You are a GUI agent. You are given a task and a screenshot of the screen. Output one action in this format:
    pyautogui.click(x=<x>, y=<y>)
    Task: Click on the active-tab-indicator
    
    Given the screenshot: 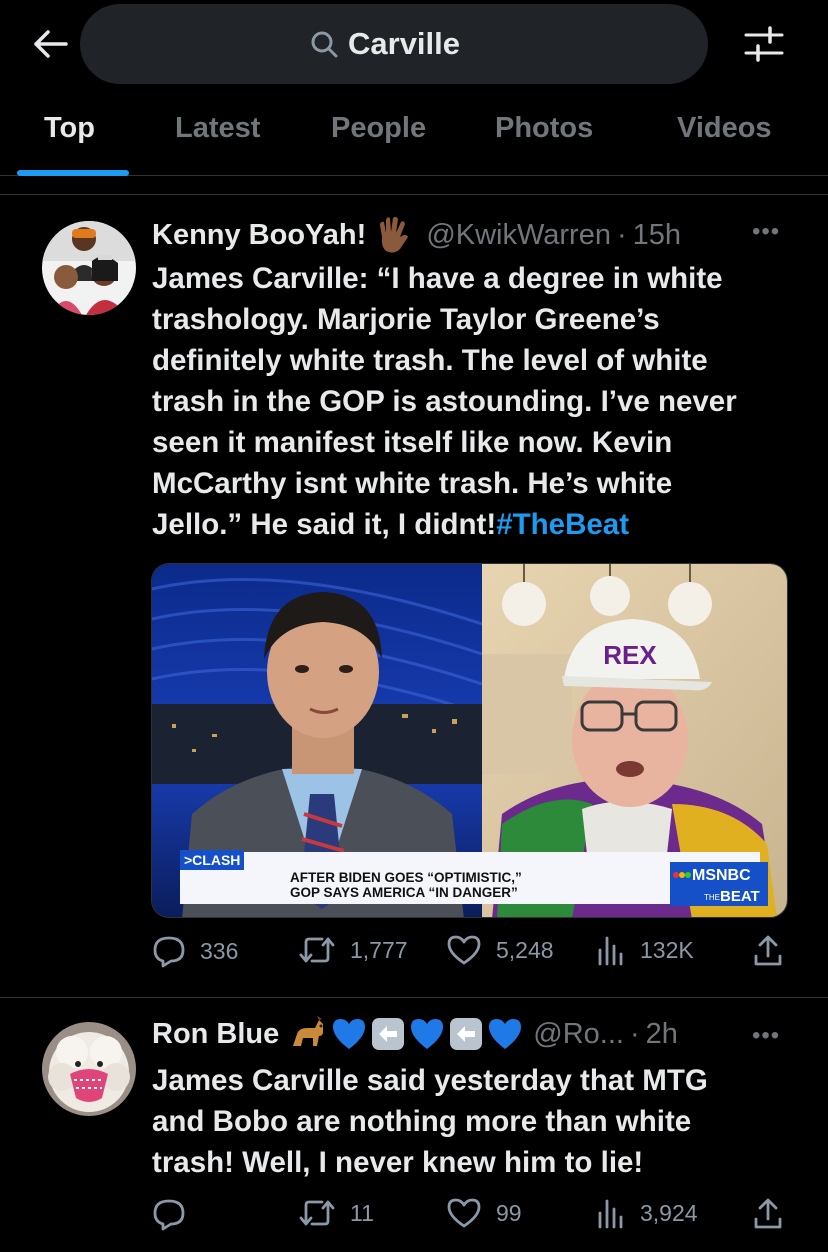 What is the action you would take?
    pyautogui.click(x=73, y=173)
    